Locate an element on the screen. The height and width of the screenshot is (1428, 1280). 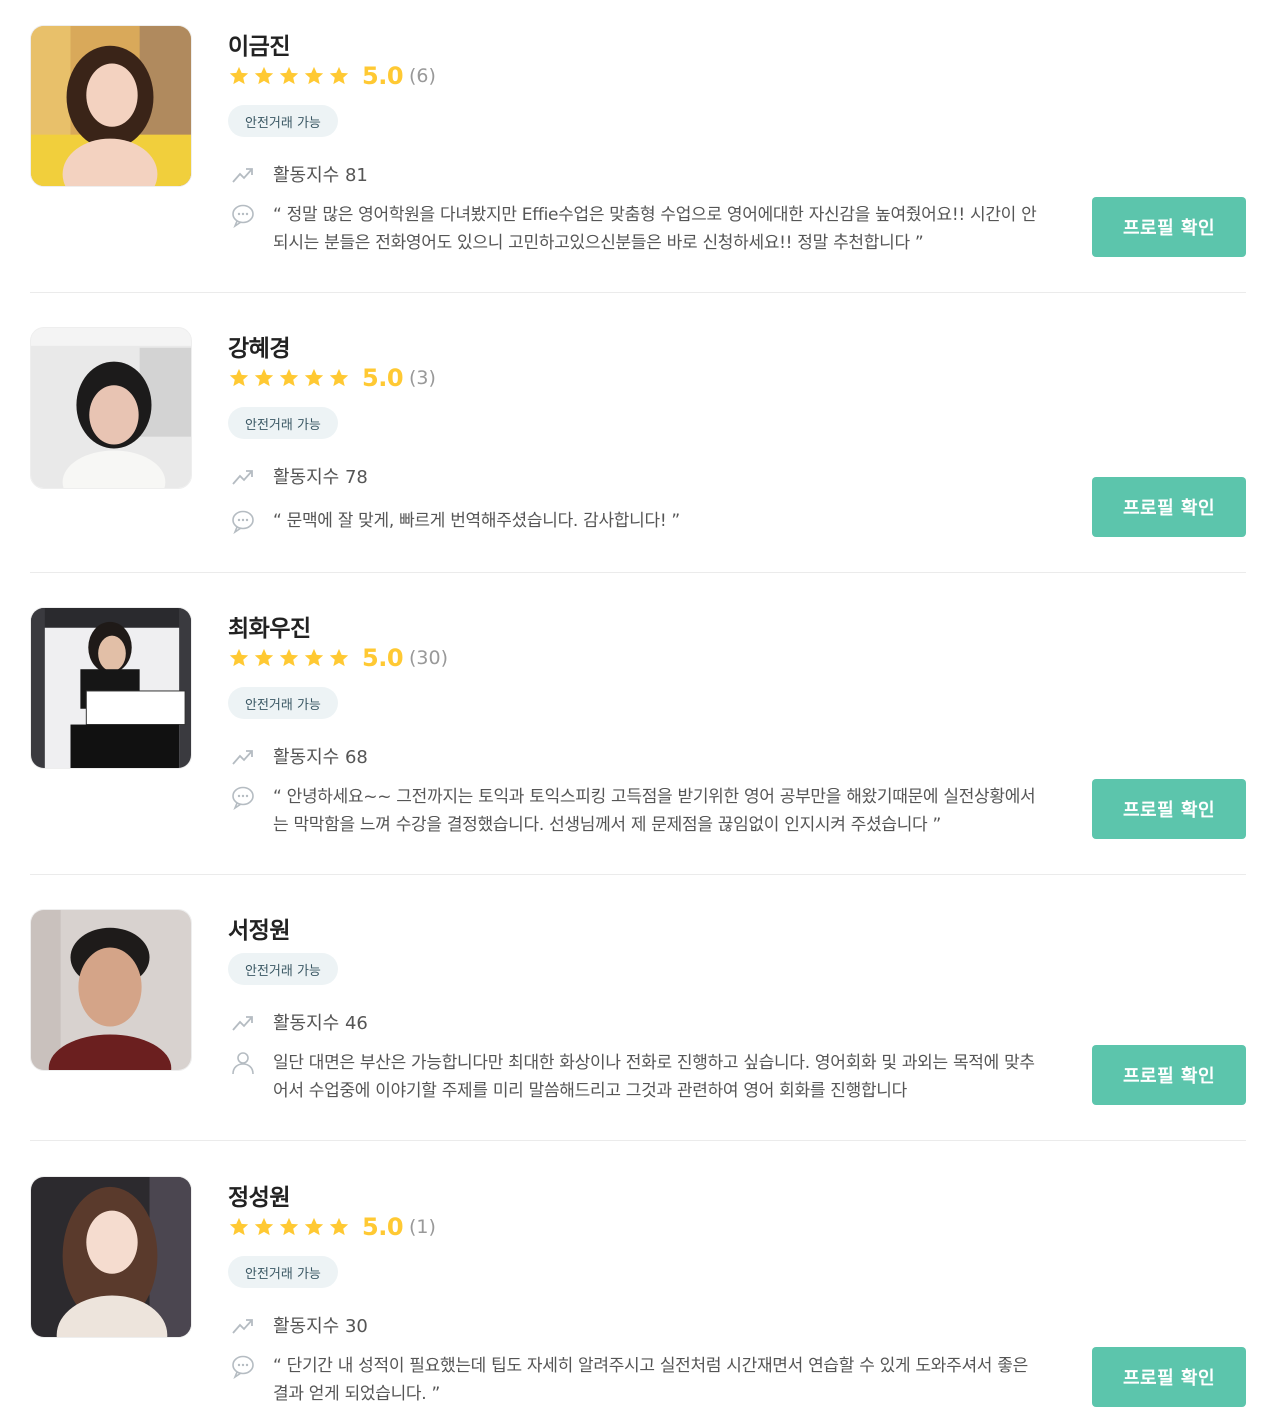
profile-name: 서정원 is located at coordinates (259, 928).